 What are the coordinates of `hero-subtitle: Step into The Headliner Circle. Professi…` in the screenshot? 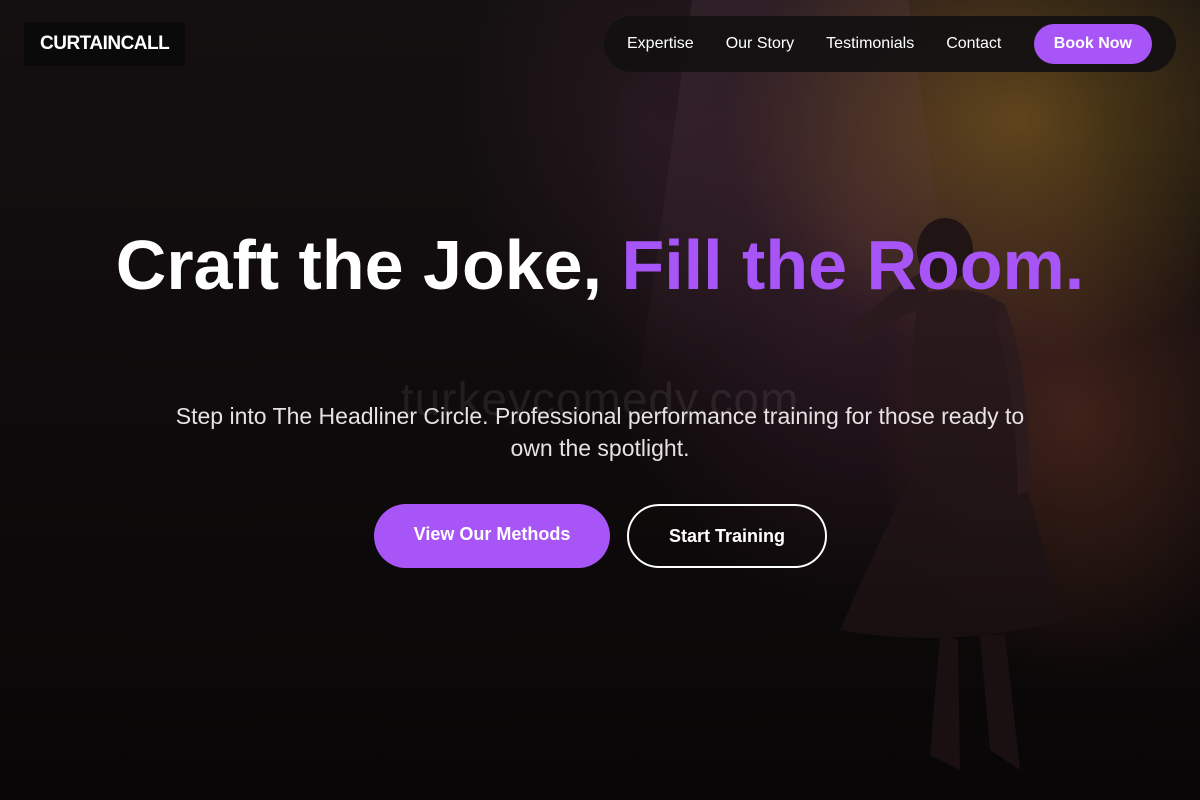 It's located at (600, 432).